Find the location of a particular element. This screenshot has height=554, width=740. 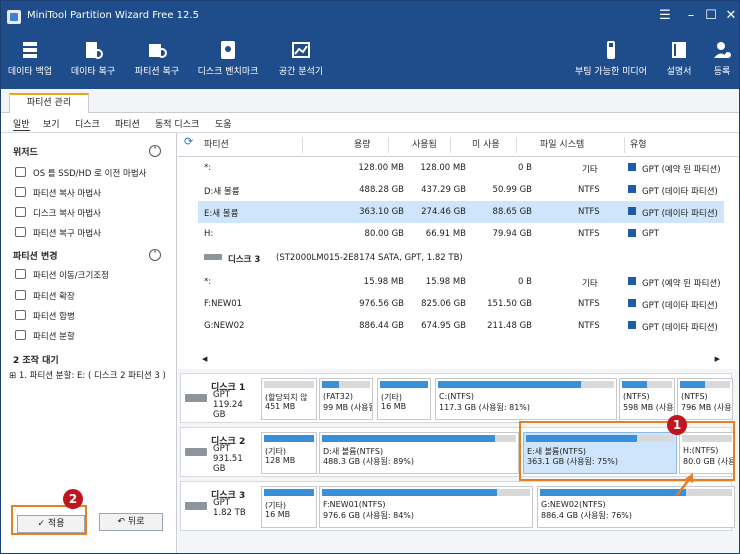

change-section-title: 파티션 변경 is located at coordinates (35, 257).